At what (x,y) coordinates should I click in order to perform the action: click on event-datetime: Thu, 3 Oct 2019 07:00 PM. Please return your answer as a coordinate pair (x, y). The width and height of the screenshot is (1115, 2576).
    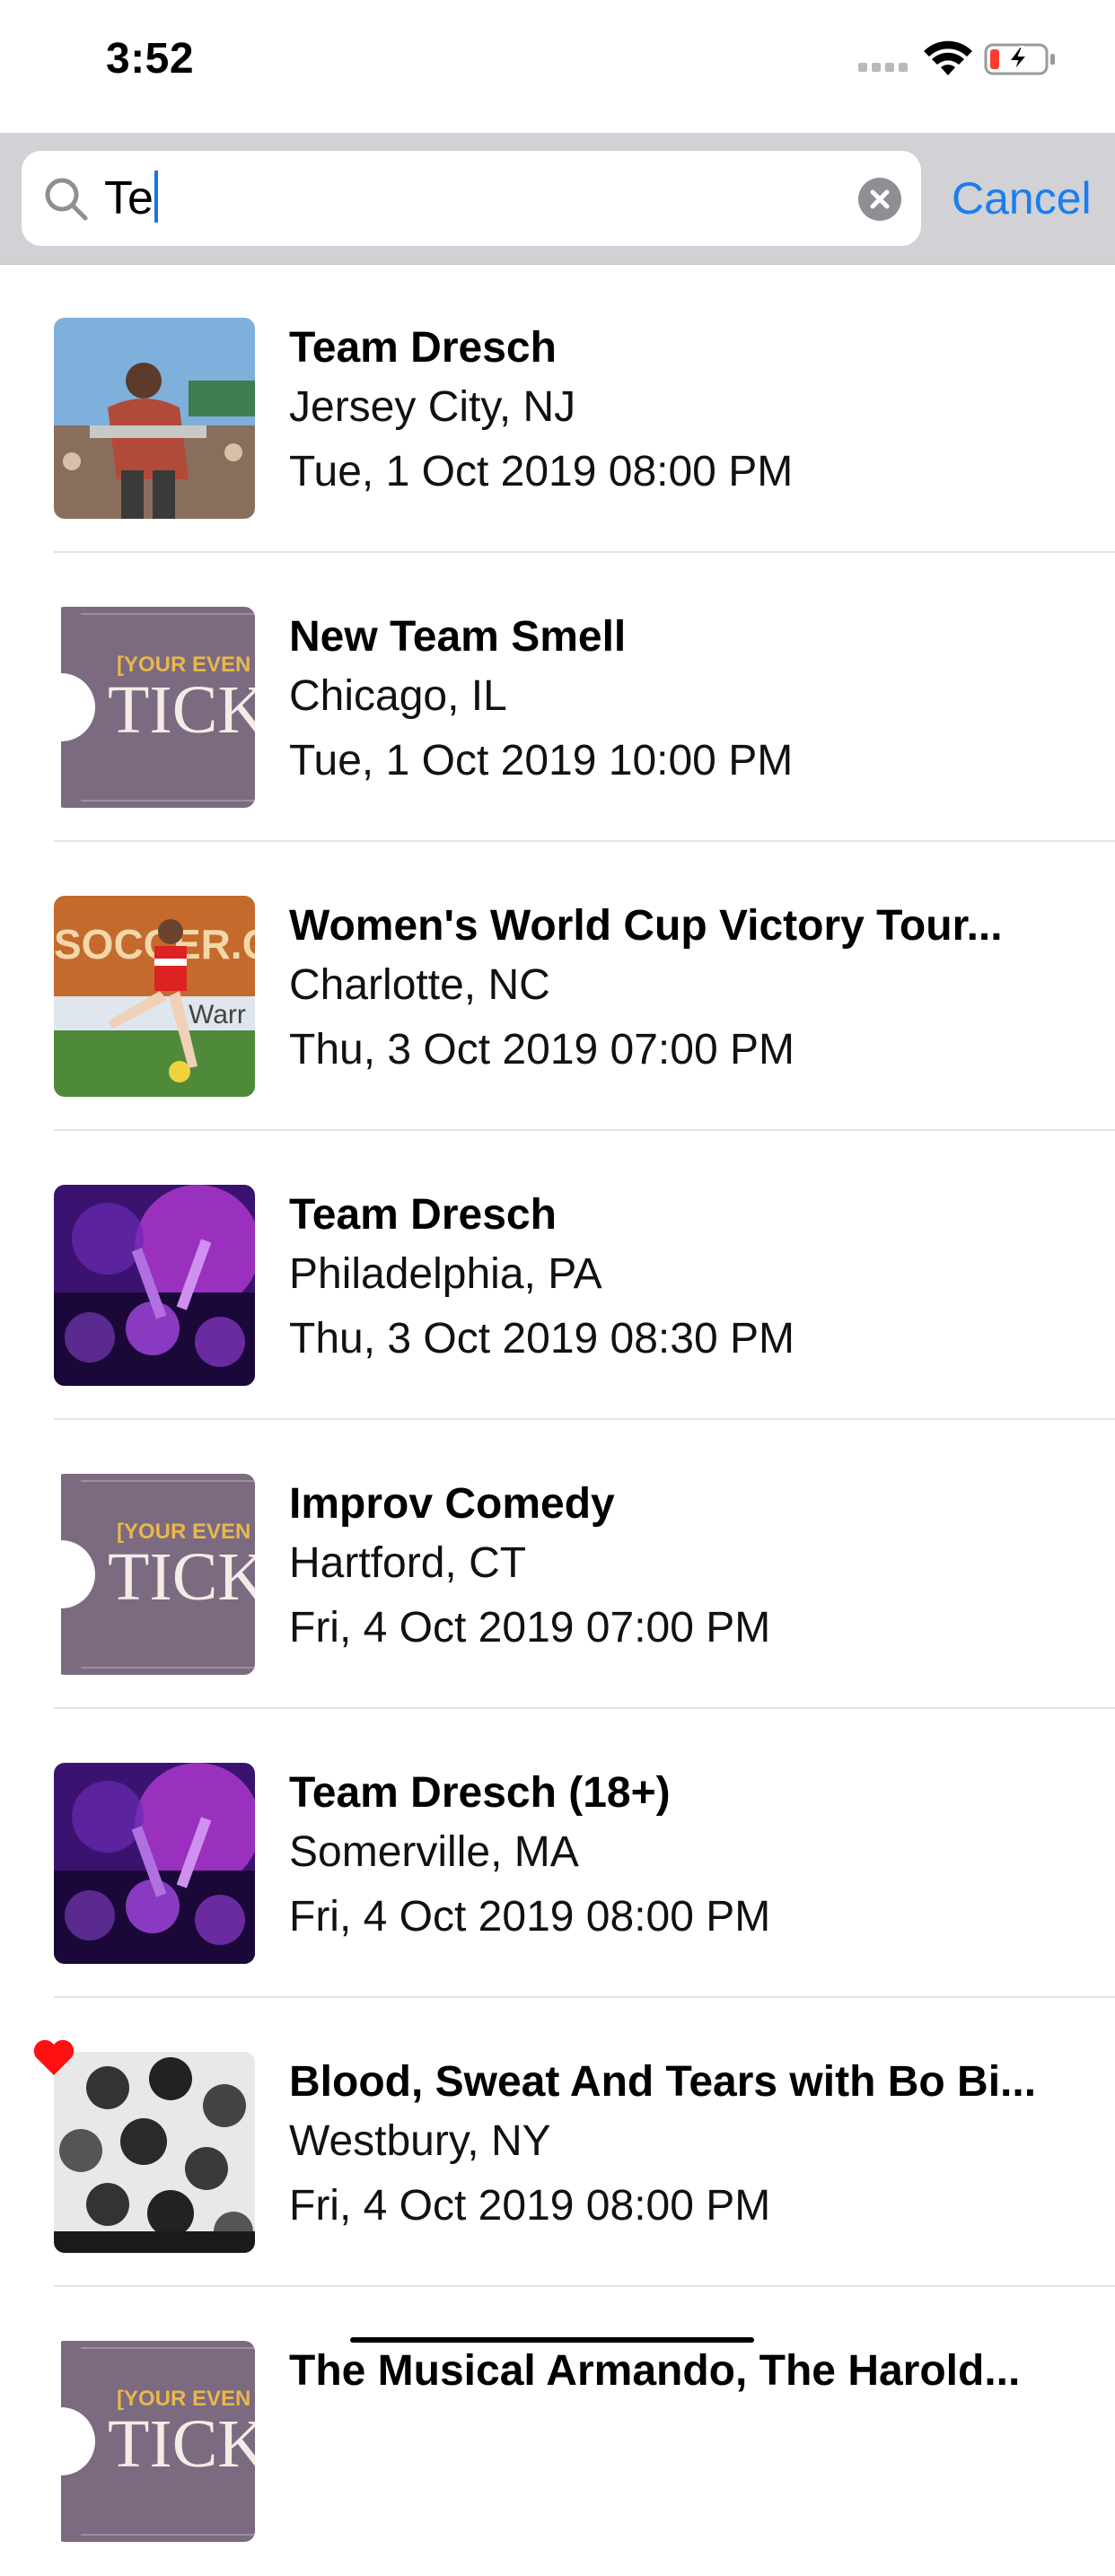
    Looking at the image, I should click on (542, 1049).